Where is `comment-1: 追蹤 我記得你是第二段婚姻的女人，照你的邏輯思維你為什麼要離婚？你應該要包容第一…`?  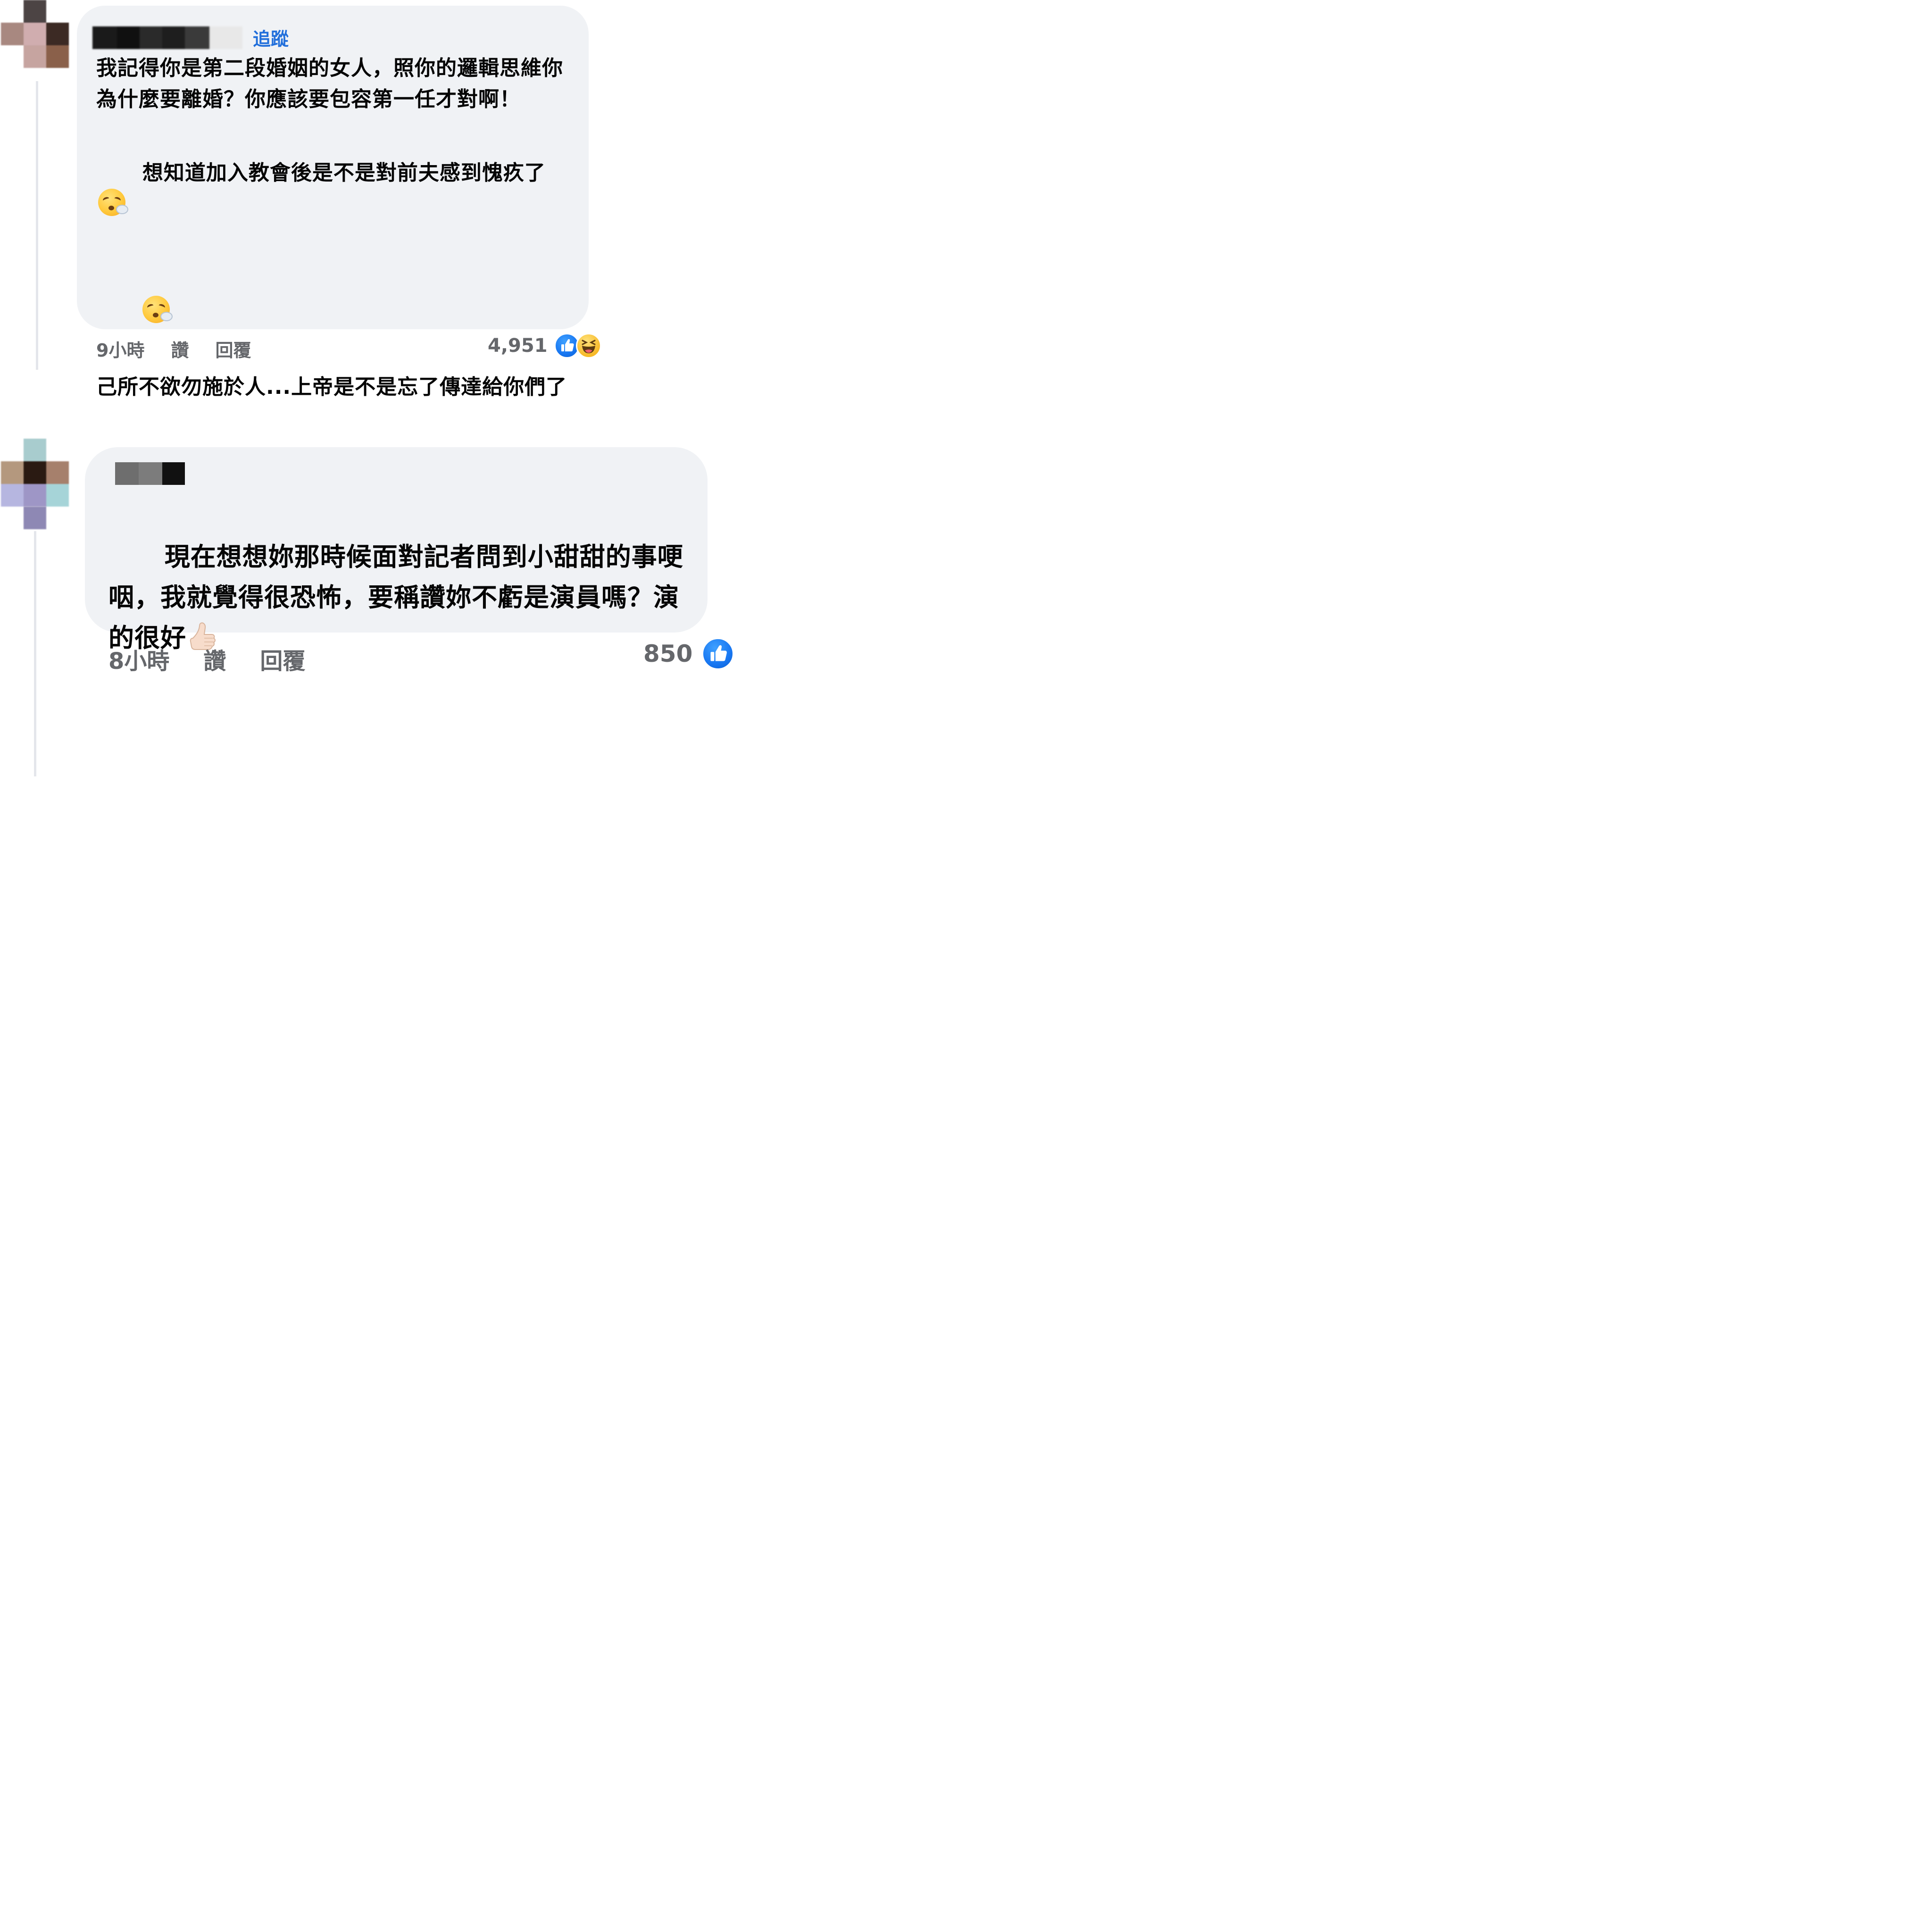
comment-1: 追蹤 我記得你是第二段婚姻的女人，照你的邏輯思維你為什麼要離婚？你應該要包容第一… is located at coordinates (370, 199).